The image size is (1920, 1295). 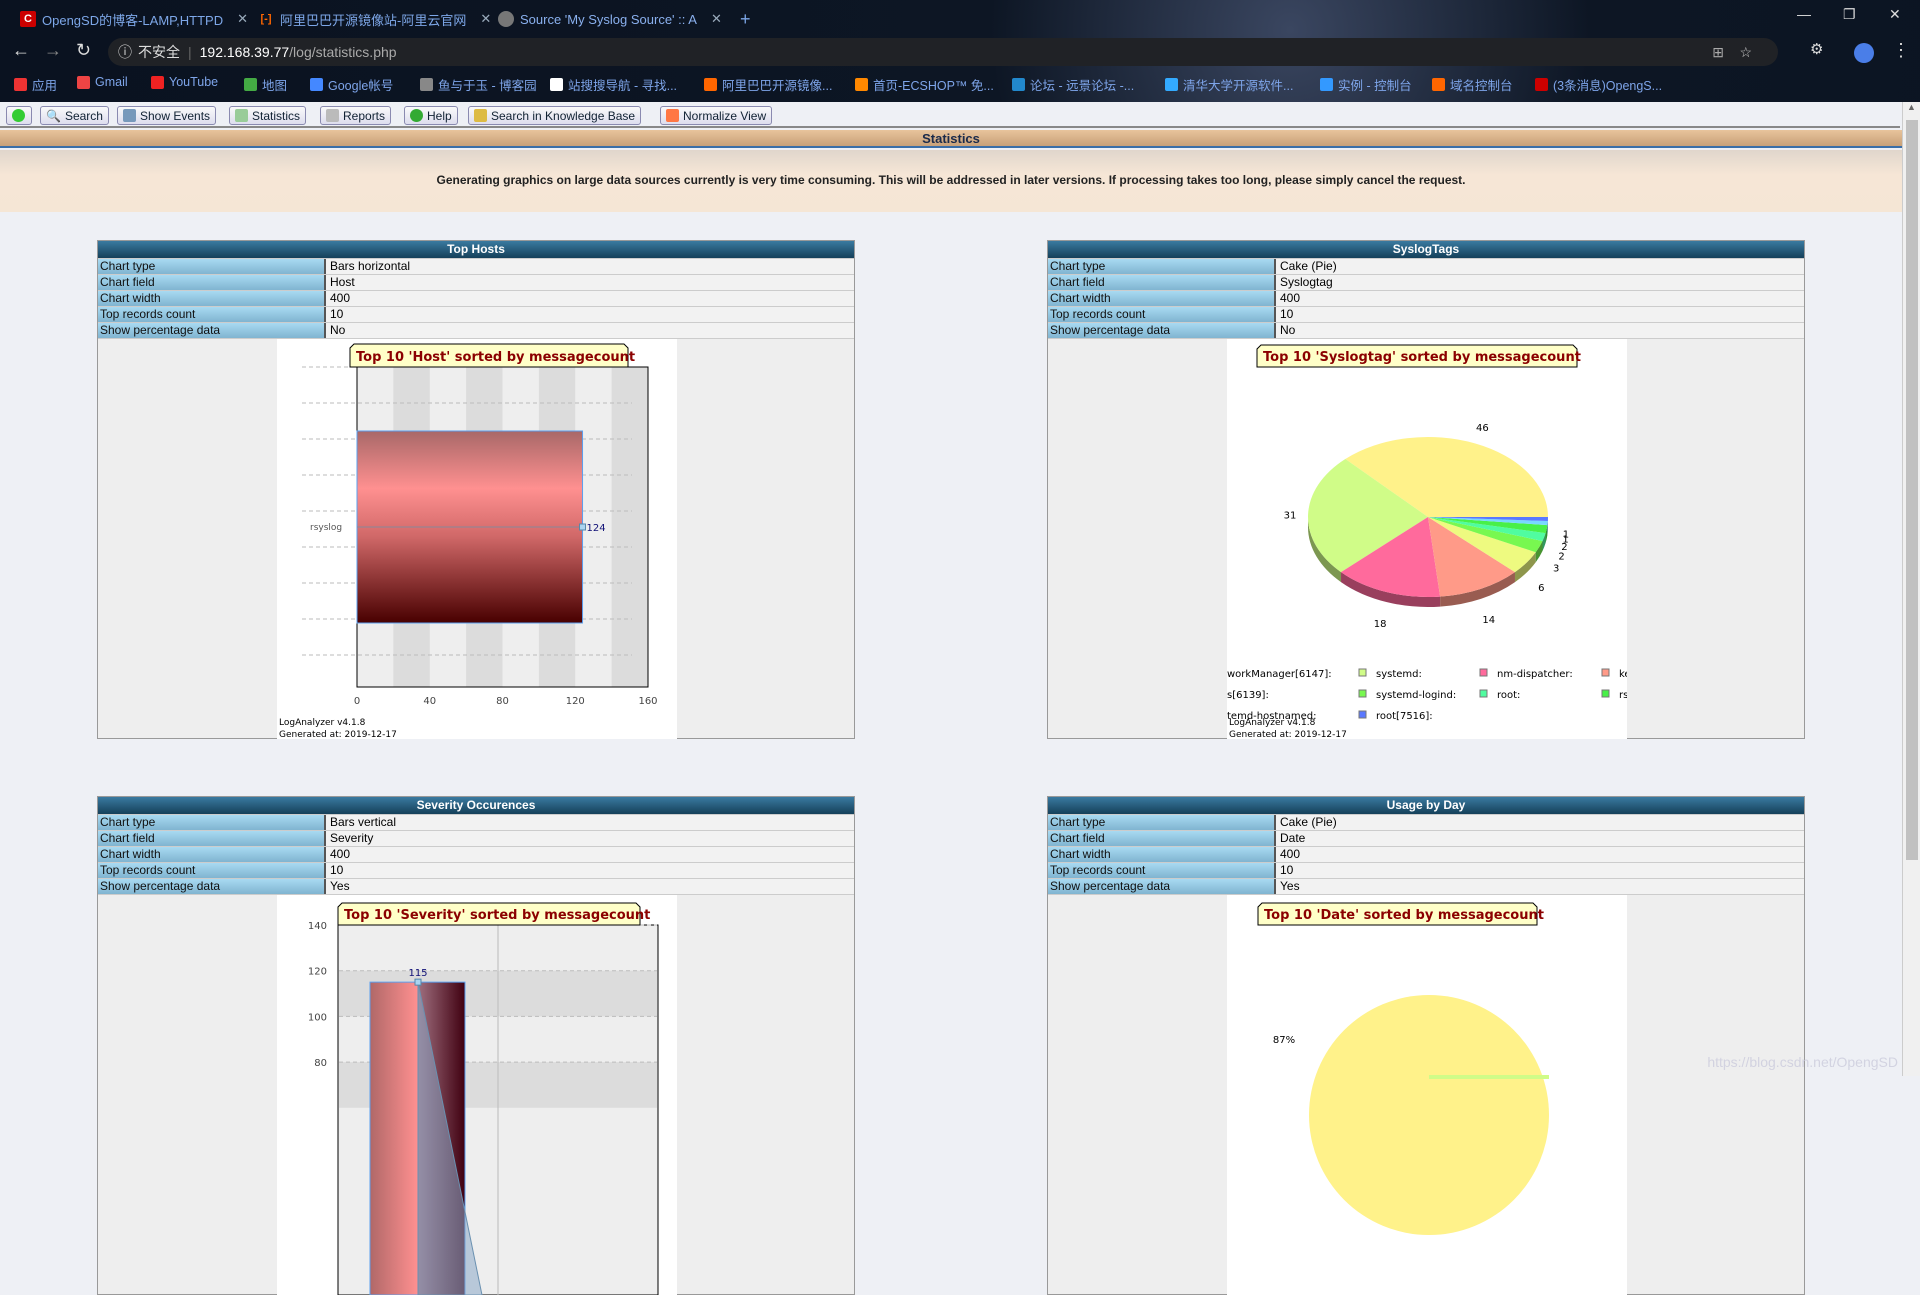 What do you see at coordinates (1472, 84) in the screenshot?
I see `bookmark-item: 域名控制台` at bounding box center [1472, 84].